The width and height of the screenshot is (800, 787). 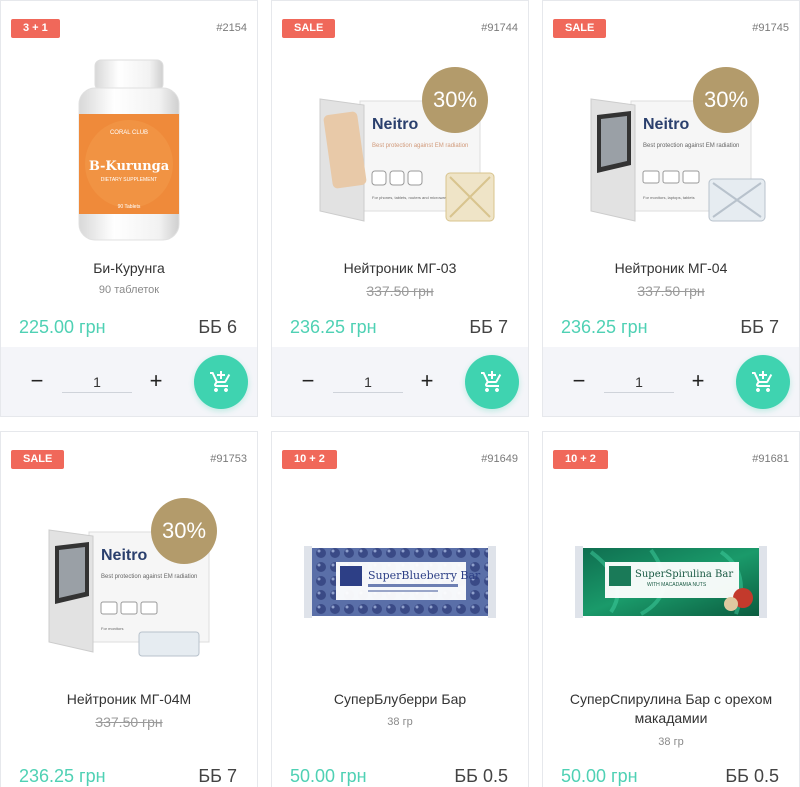 I want to click on svg-text: For monitors, so click(x=112, y=628).